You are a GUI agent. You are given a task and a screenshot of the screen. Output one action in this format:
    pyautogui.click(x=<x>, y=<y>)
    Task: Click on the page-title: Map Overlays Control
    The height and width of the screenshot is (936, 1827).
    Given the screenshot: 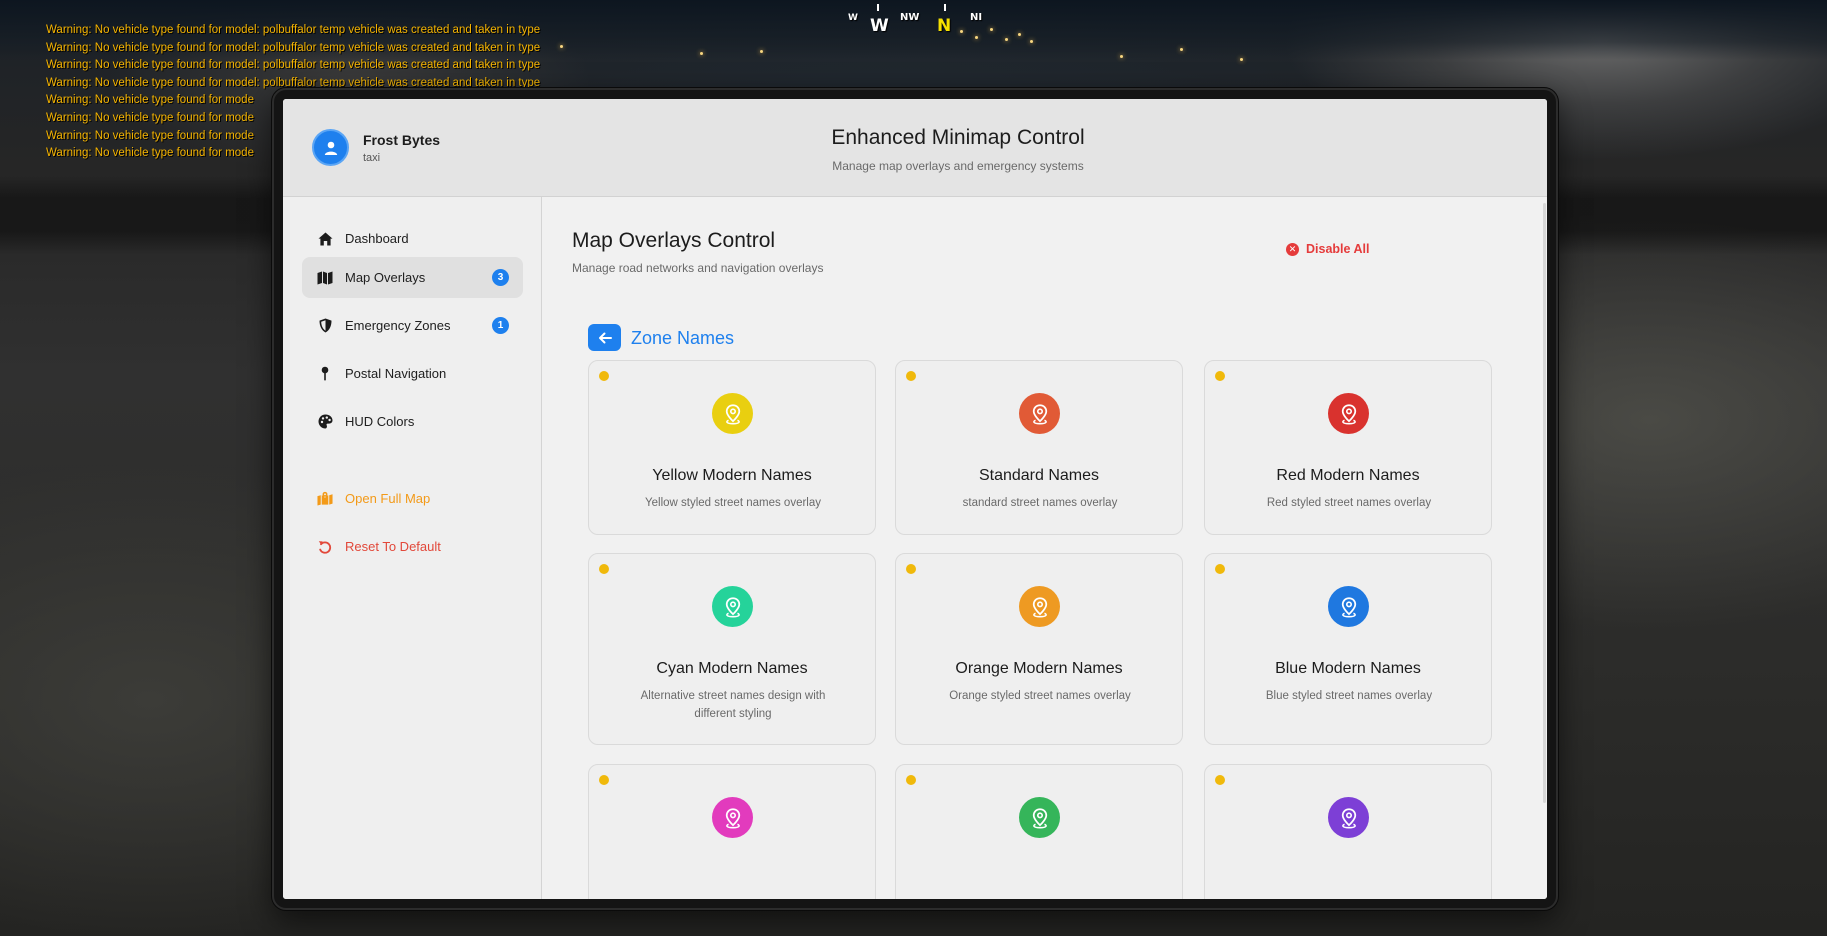 What is the action you would take?
    pyautogui.click(x=674, y=240)
    